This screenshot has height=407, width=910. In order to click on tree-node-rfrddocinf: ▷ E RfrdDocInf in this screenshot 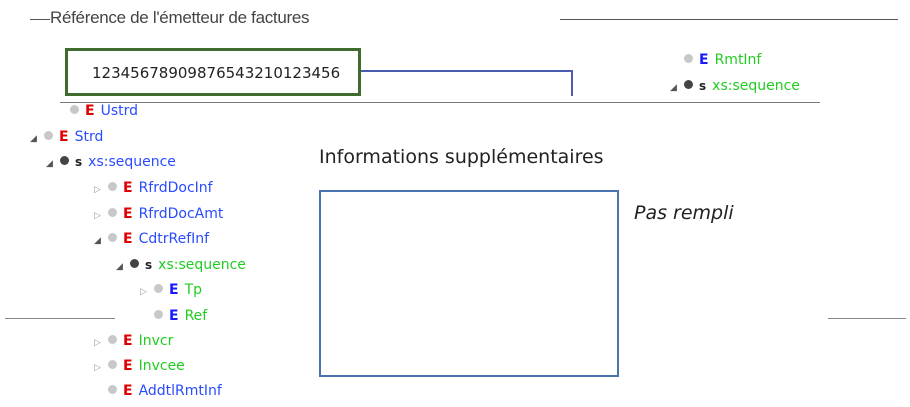, I will do `click(153, 188)`.